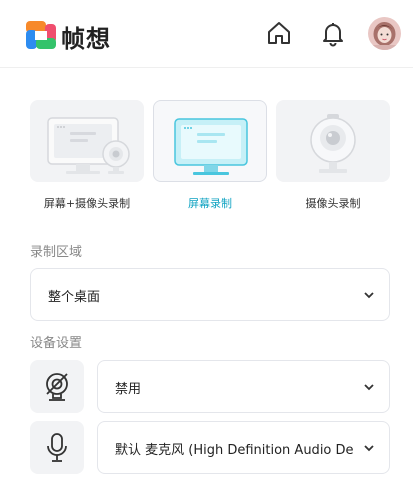  Describe the element at coordinates (88, 145) in the screenshot. I see `screen-camera-icon` at that location.